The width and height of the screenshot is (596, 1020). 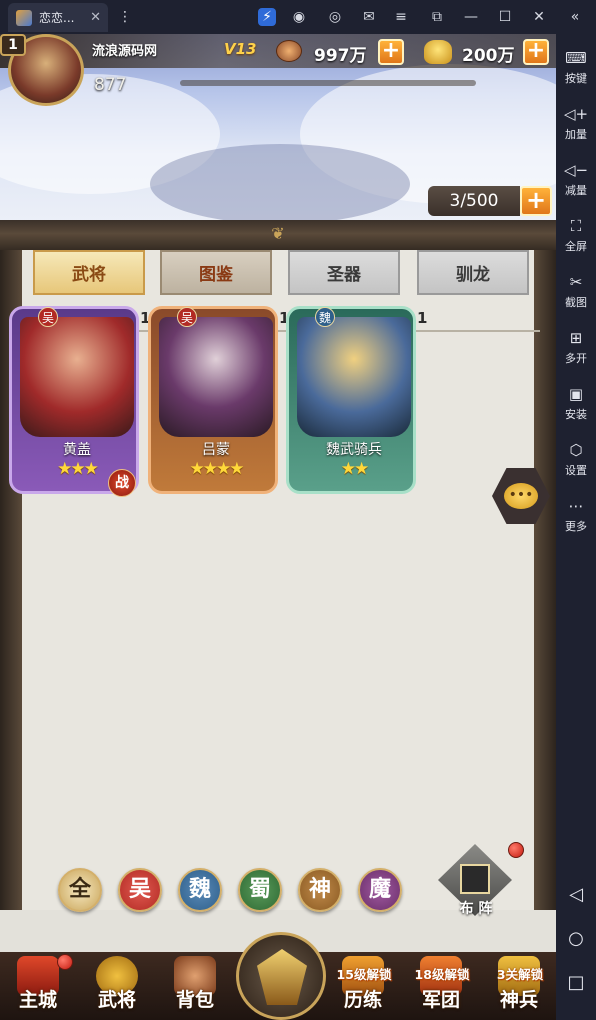 I want to click on gamepad-icon: ◉, so click(x=299, y=17).